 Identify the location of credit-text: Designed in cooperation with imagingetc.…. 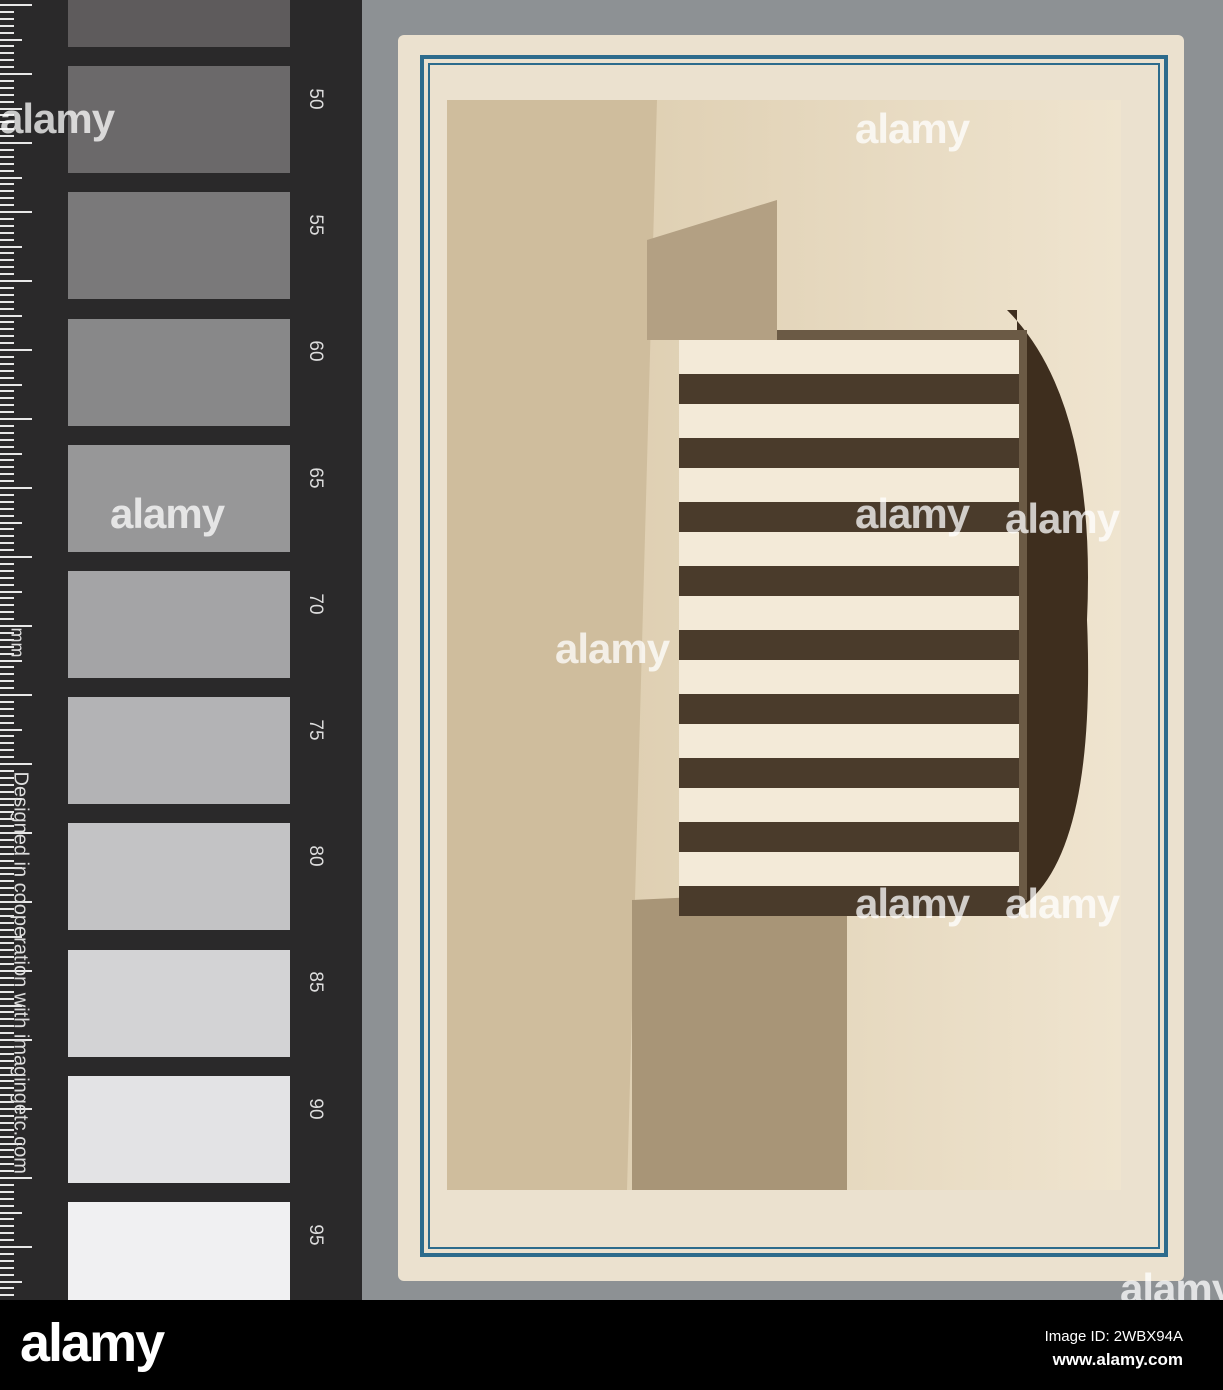
(20, 972).